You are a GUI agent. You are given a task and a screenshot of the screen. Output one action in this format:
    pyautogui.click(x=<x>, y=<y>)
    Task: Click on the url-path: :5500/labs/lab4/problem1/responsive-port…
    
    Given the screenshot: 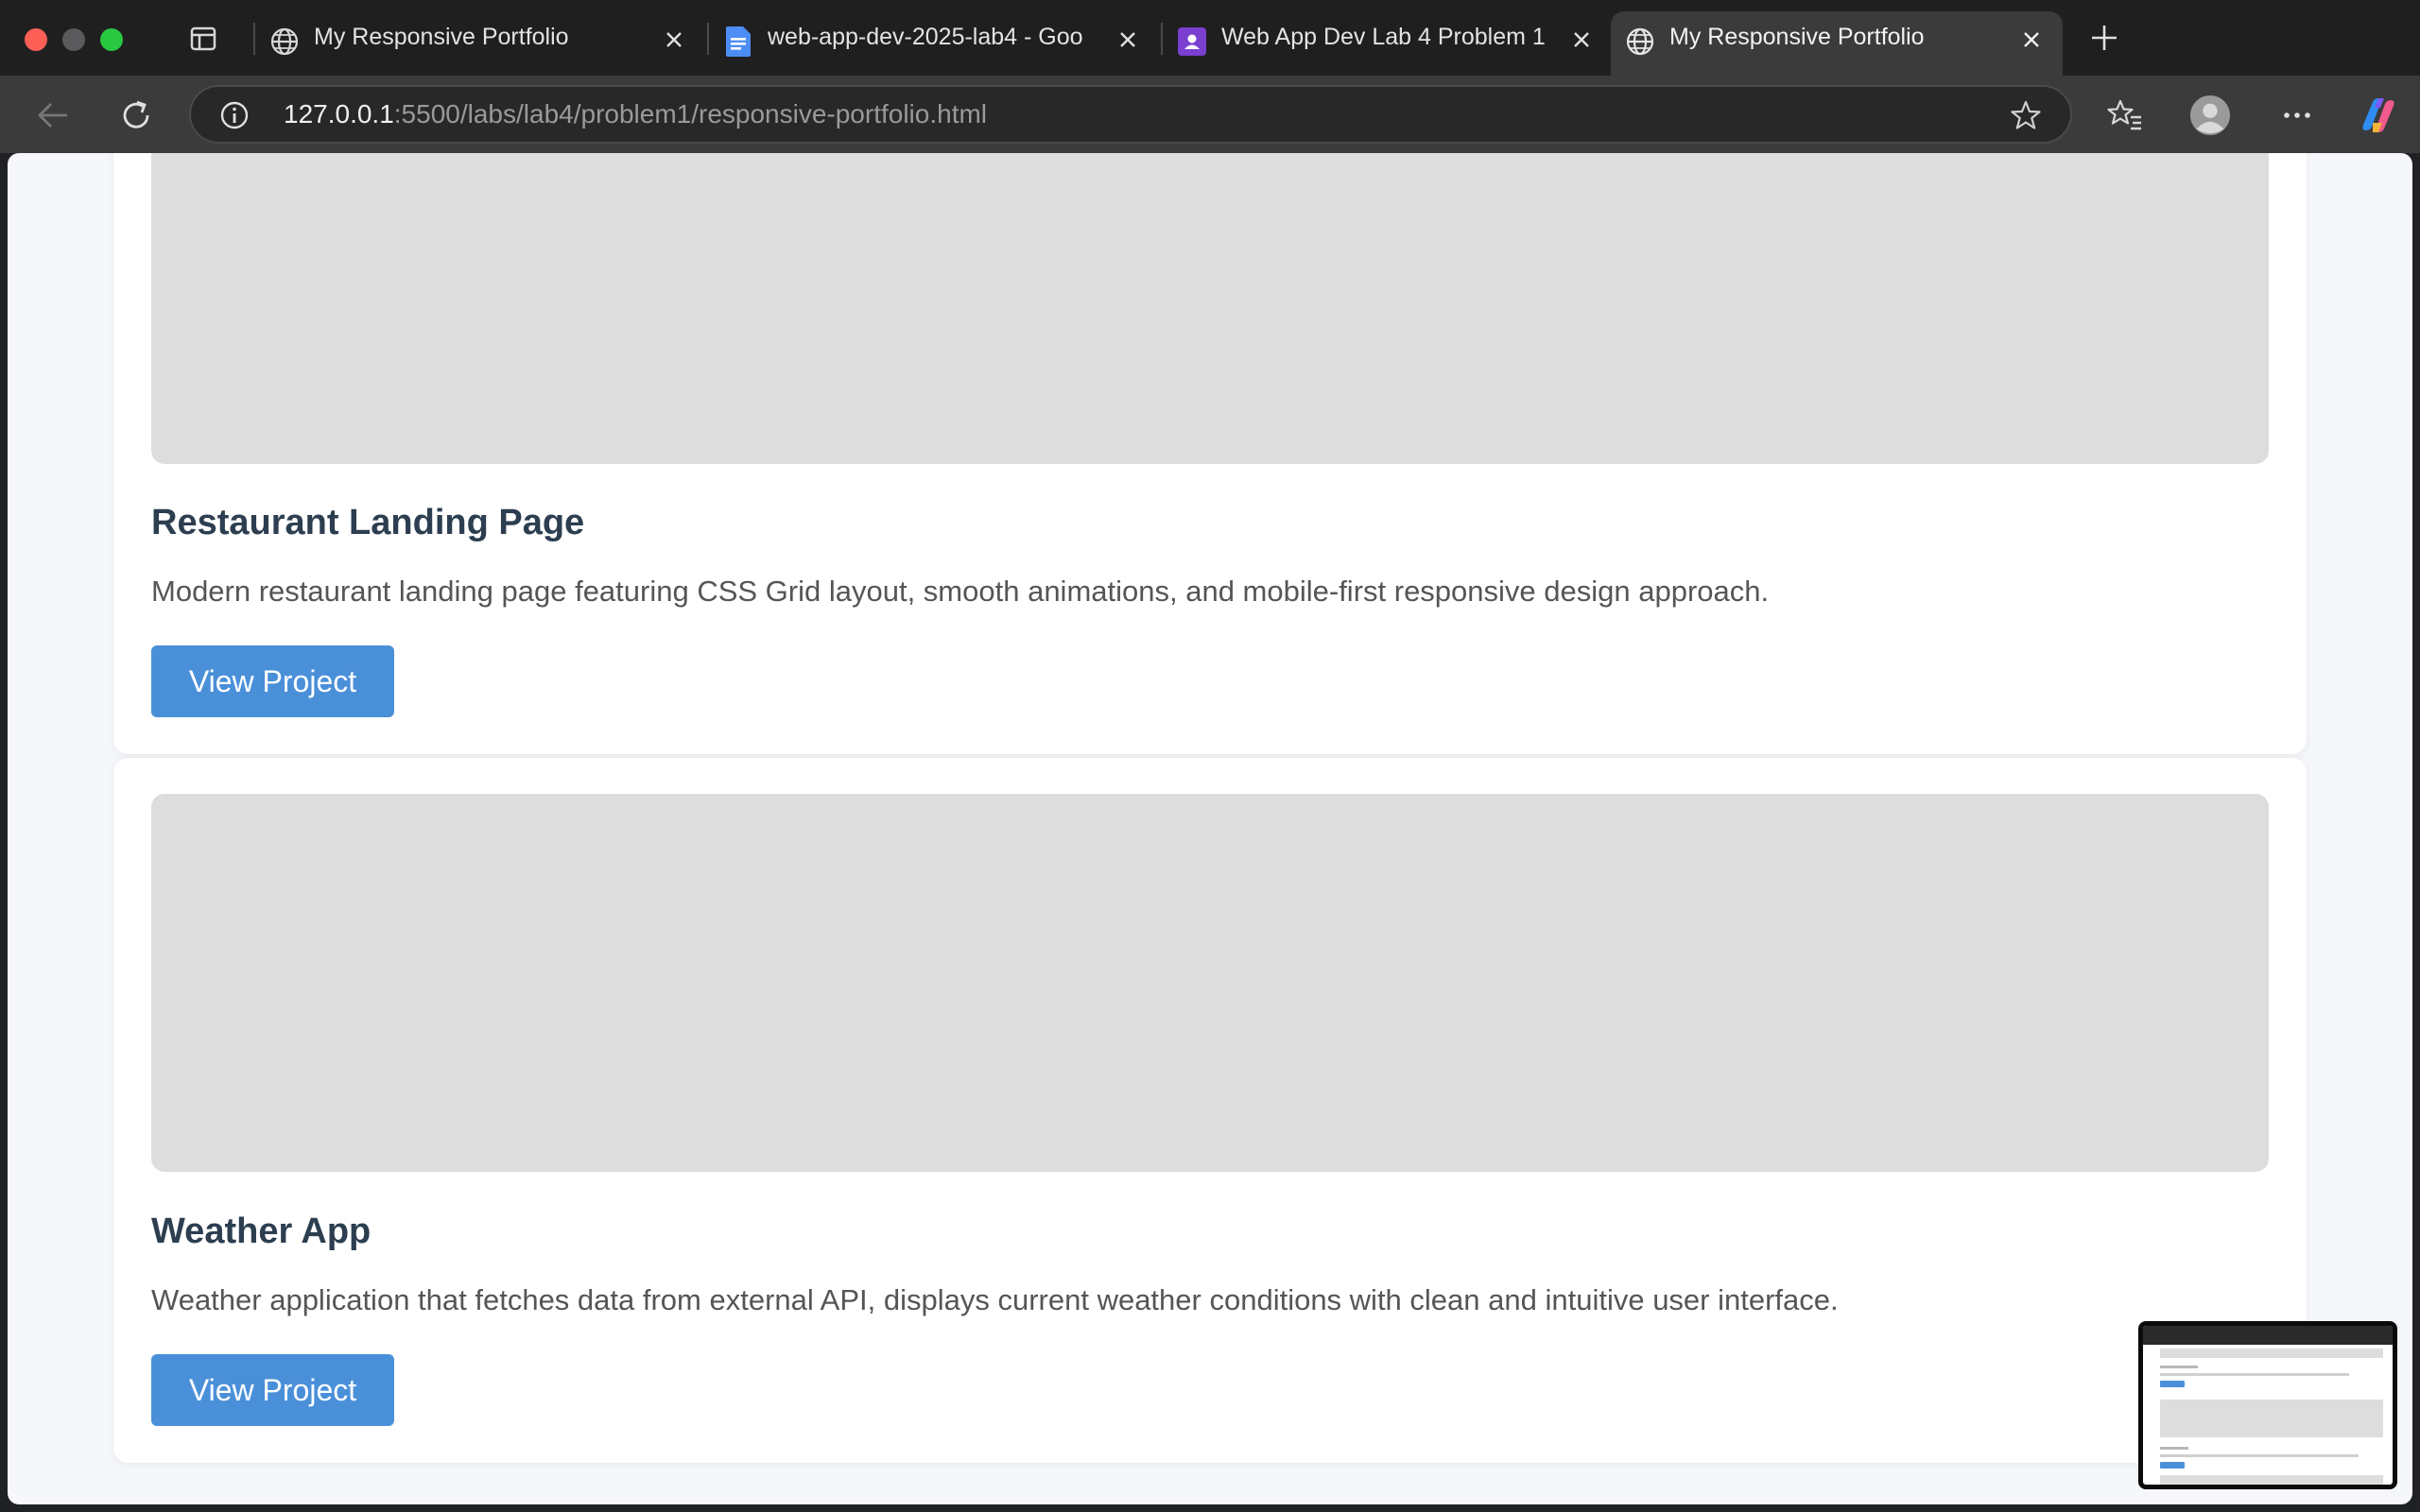 What is the action you would take?
    pyautogui.click(x=690, y=114)
    